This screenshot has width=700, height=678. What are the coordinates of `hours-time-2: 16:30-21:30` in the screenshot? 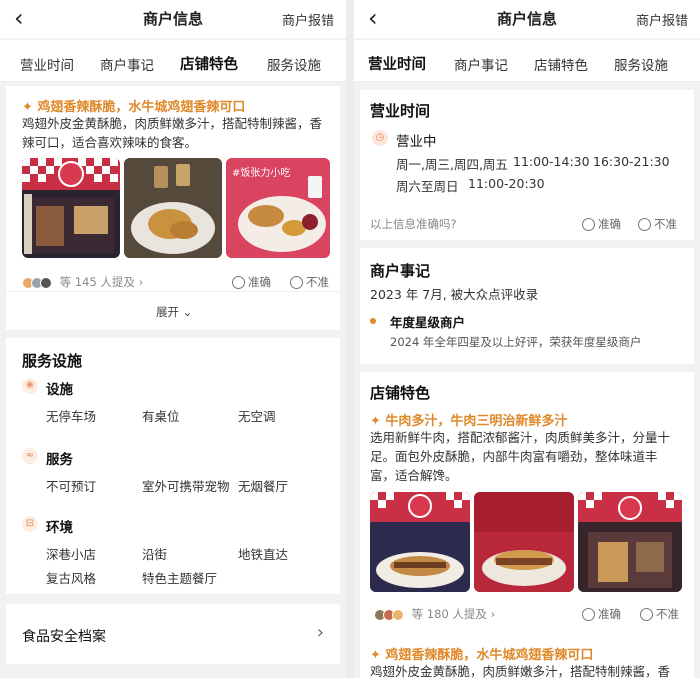 It's located at (631, 161).